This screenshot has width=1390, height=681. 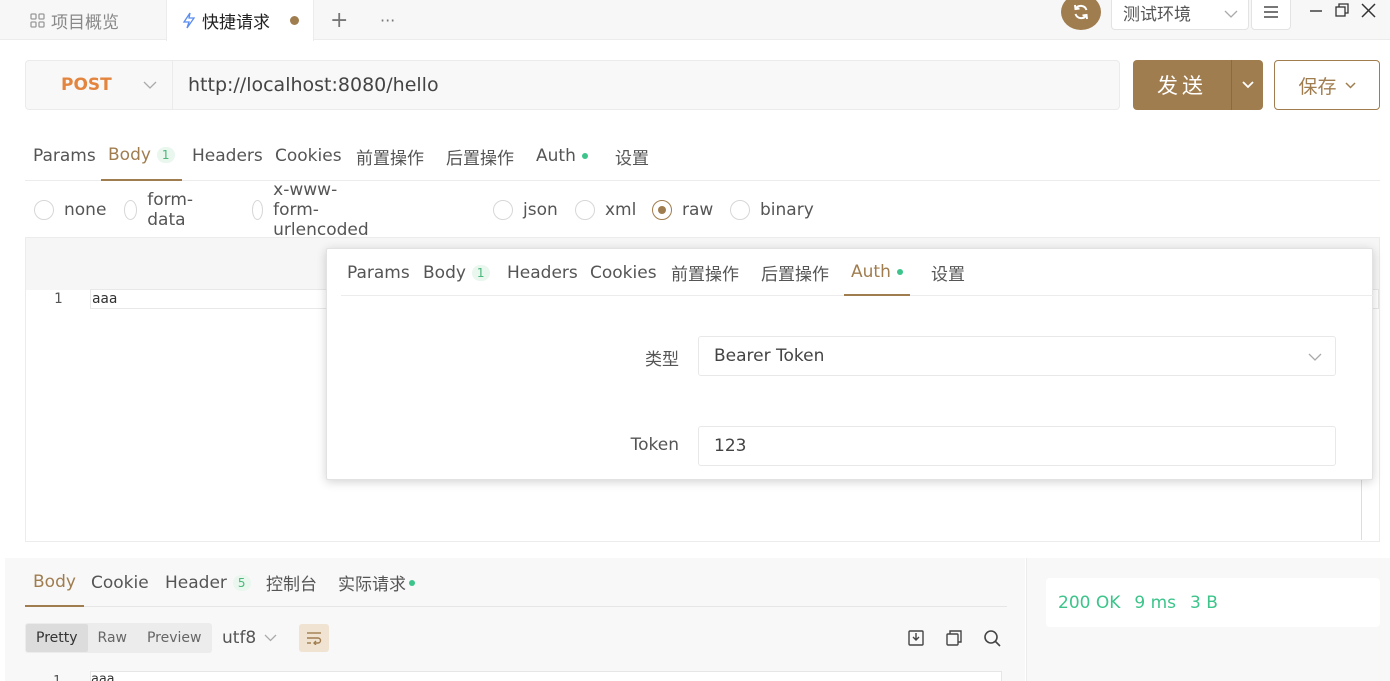 I want to click on tab-label: 前置操作, so click(x=390, y=158).